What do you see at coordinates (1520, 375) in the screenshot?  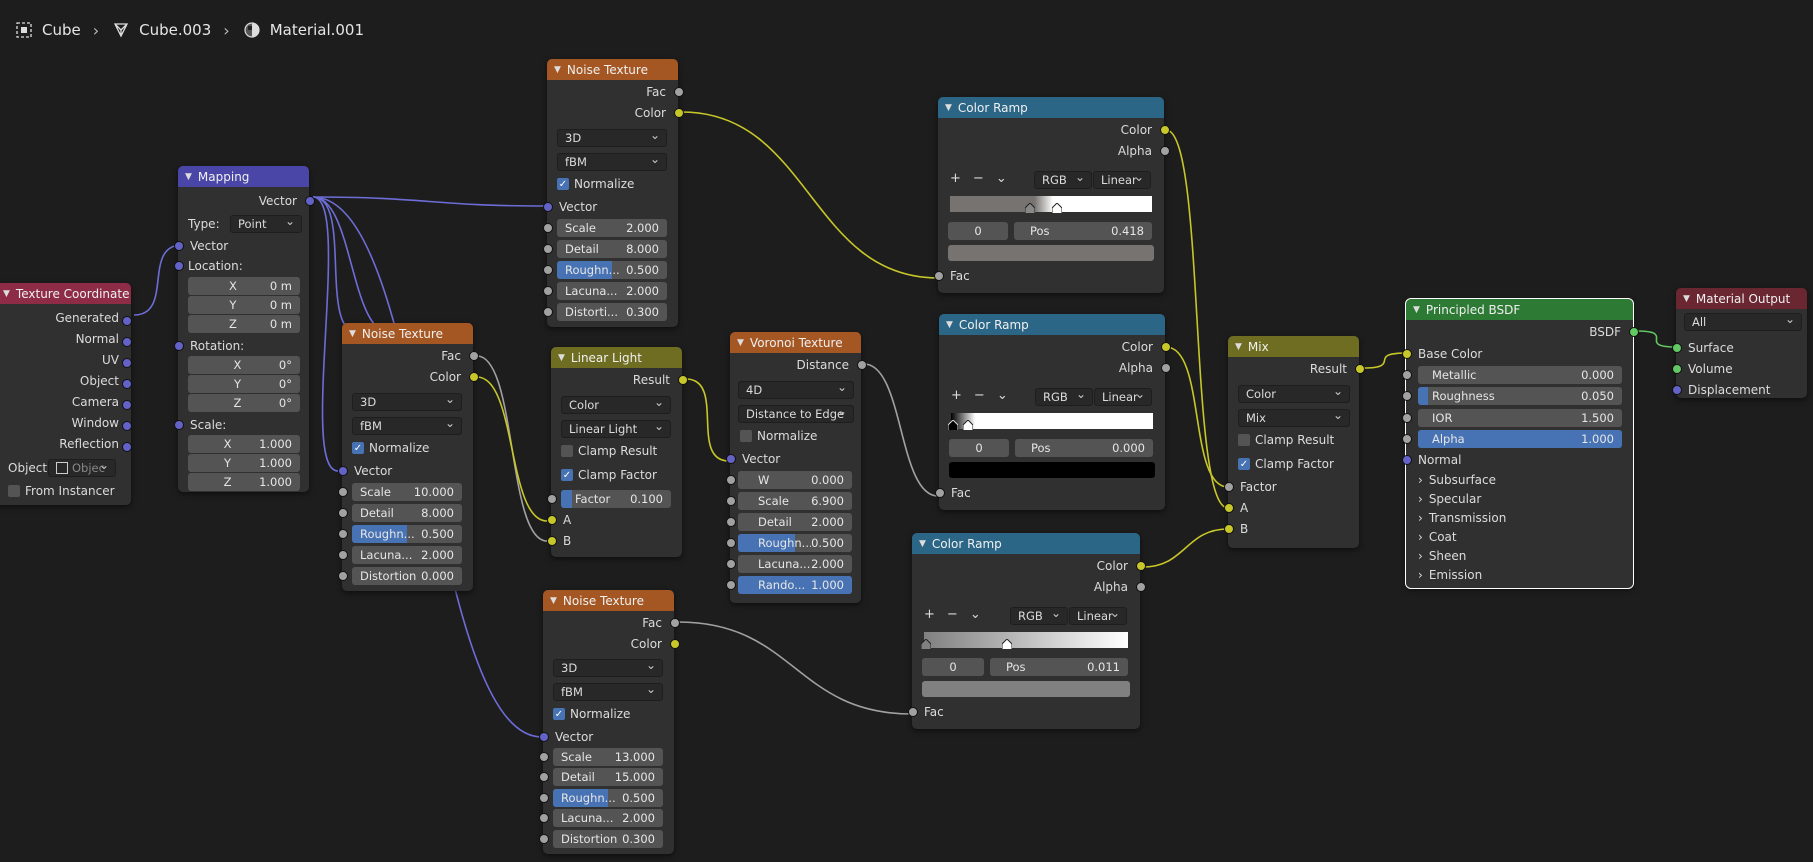 I see `metallic-field: Metallic 0.000` at bounding box center [1520, 375].